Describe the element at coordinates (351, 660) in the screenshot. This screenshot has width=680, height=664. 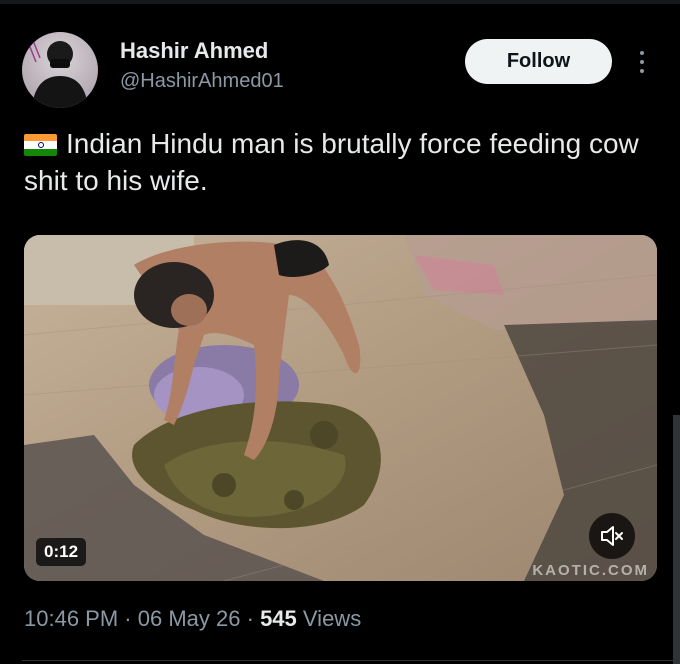
I see `bottom-divider` at that location.